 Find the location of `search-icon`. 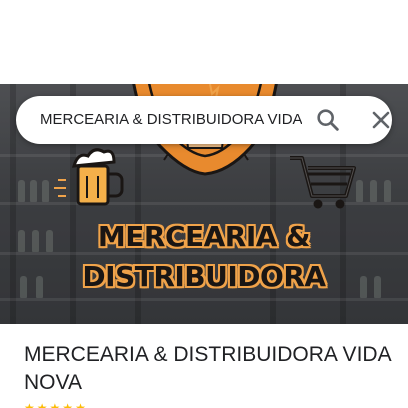

search-icon is located at coordinates (328, 120).